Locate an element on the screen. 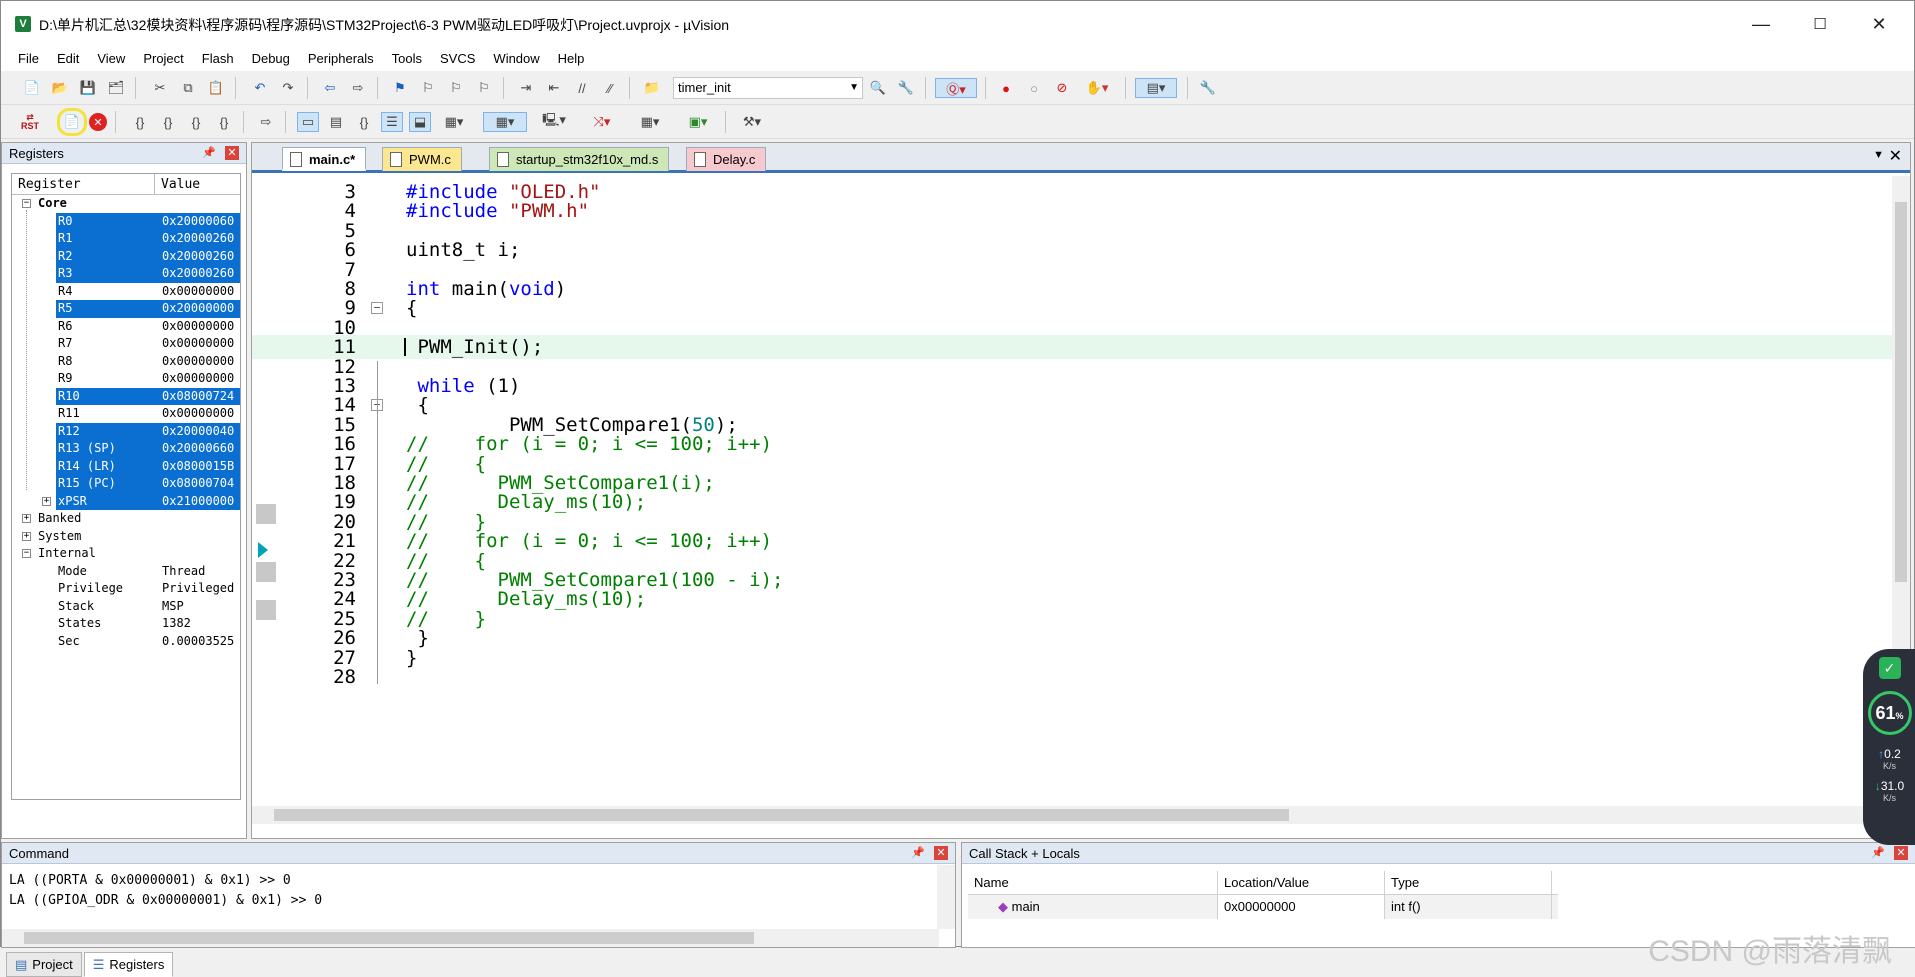 This screenshot has height=977, width=1915. show-next-statement-icon: ⇨ is located at coordinates (266, 122).